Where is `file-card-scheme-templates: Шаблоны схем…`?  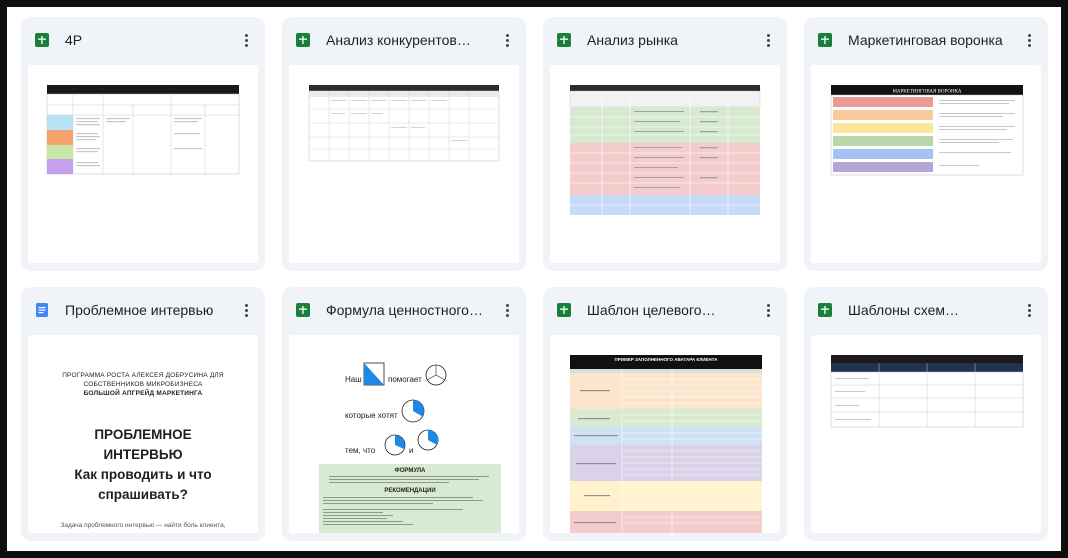 file-card-scheme-templates: Шаблоны схем… is located at coordinates (926, 414).